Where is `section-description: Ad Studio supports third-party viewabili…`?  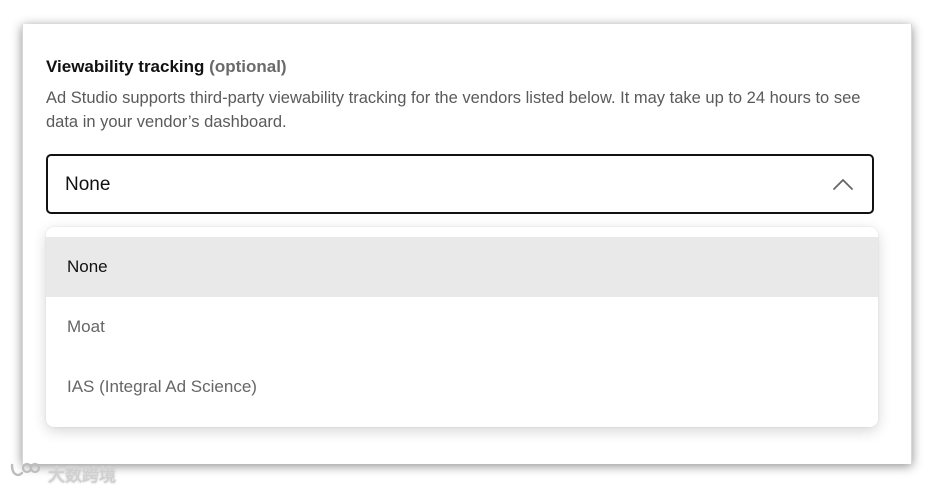
section-description: Ad Studio supports third-party viewabili… is located at coordinates (453, 110).